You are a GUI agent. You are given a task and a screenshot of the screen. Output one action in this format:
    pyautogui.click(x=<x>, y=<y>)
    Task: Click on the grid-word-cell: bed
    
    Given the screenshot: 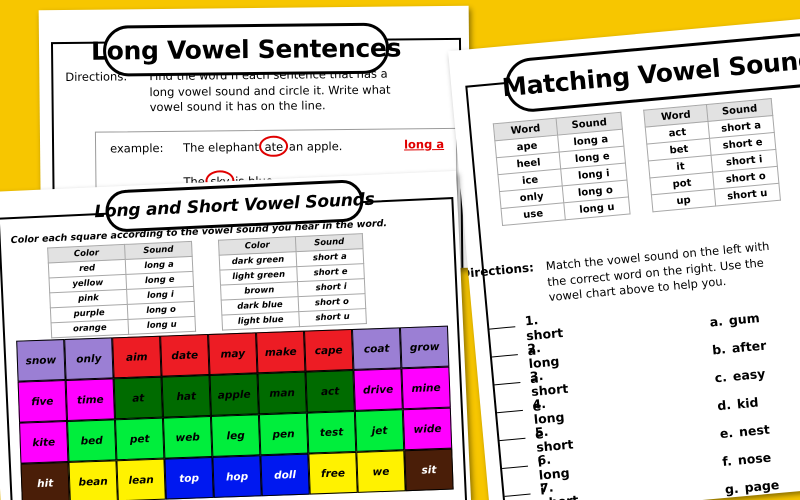 What is the action you would take?
    pyautogui.click(x=92, y=440)
    